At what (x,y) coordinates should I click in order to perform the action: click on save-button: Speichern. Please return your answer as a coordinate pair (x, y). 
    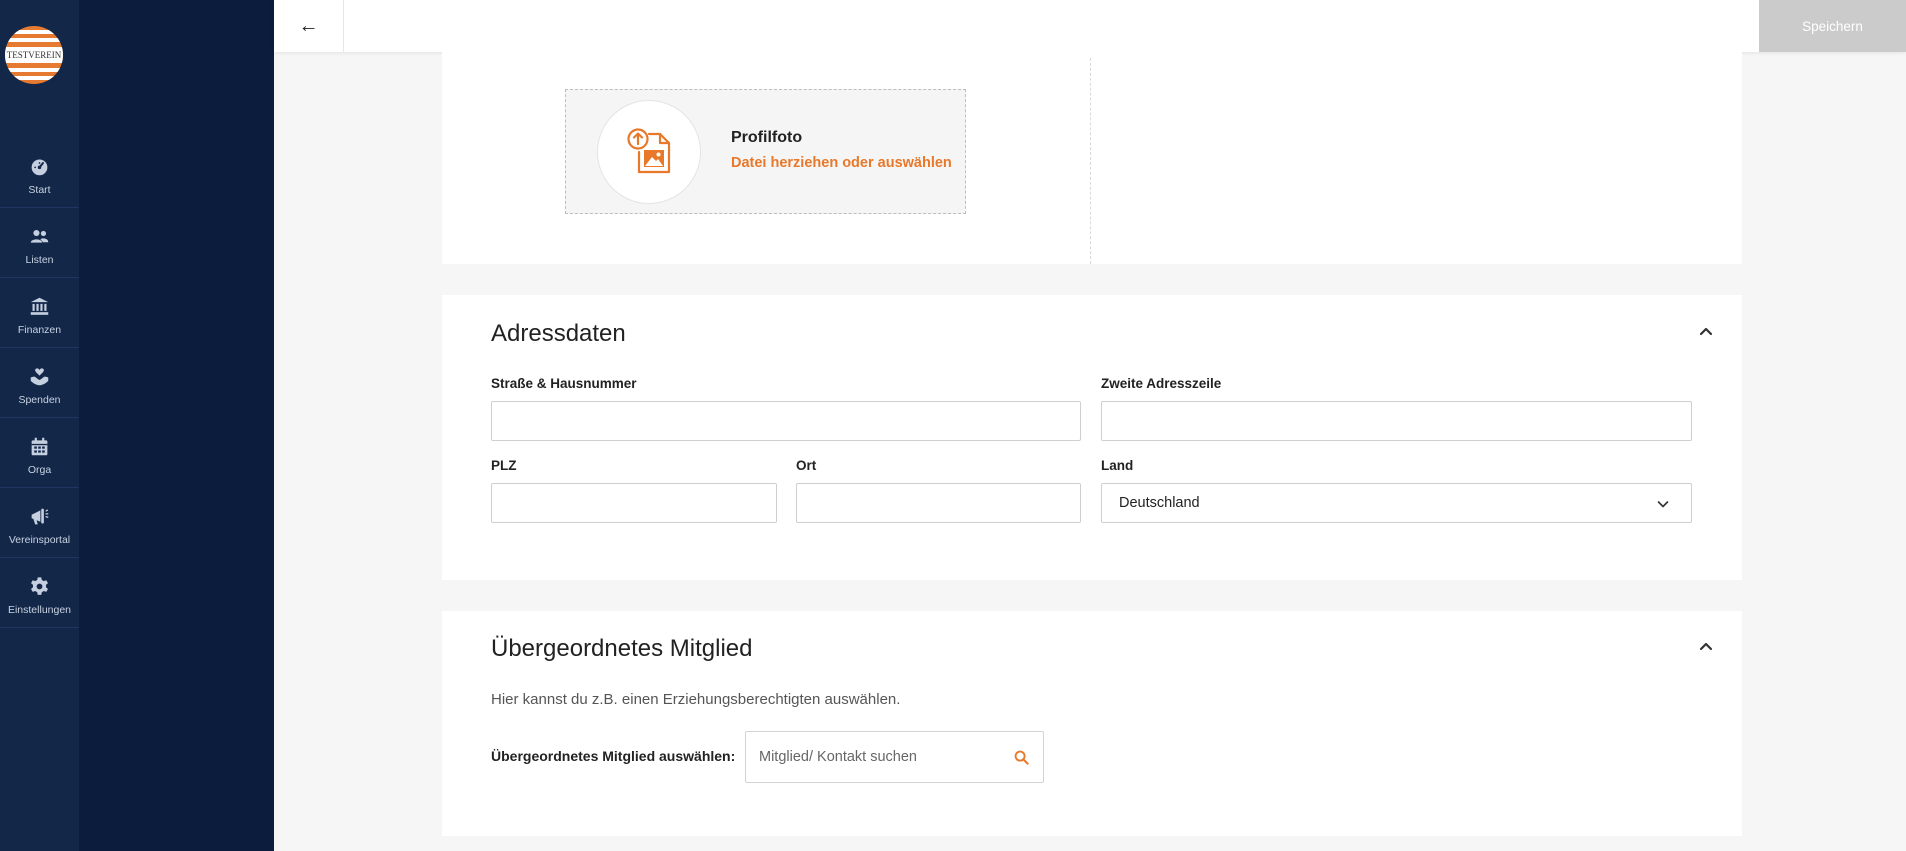
    Looking at the image, I should click on (1832, 26).